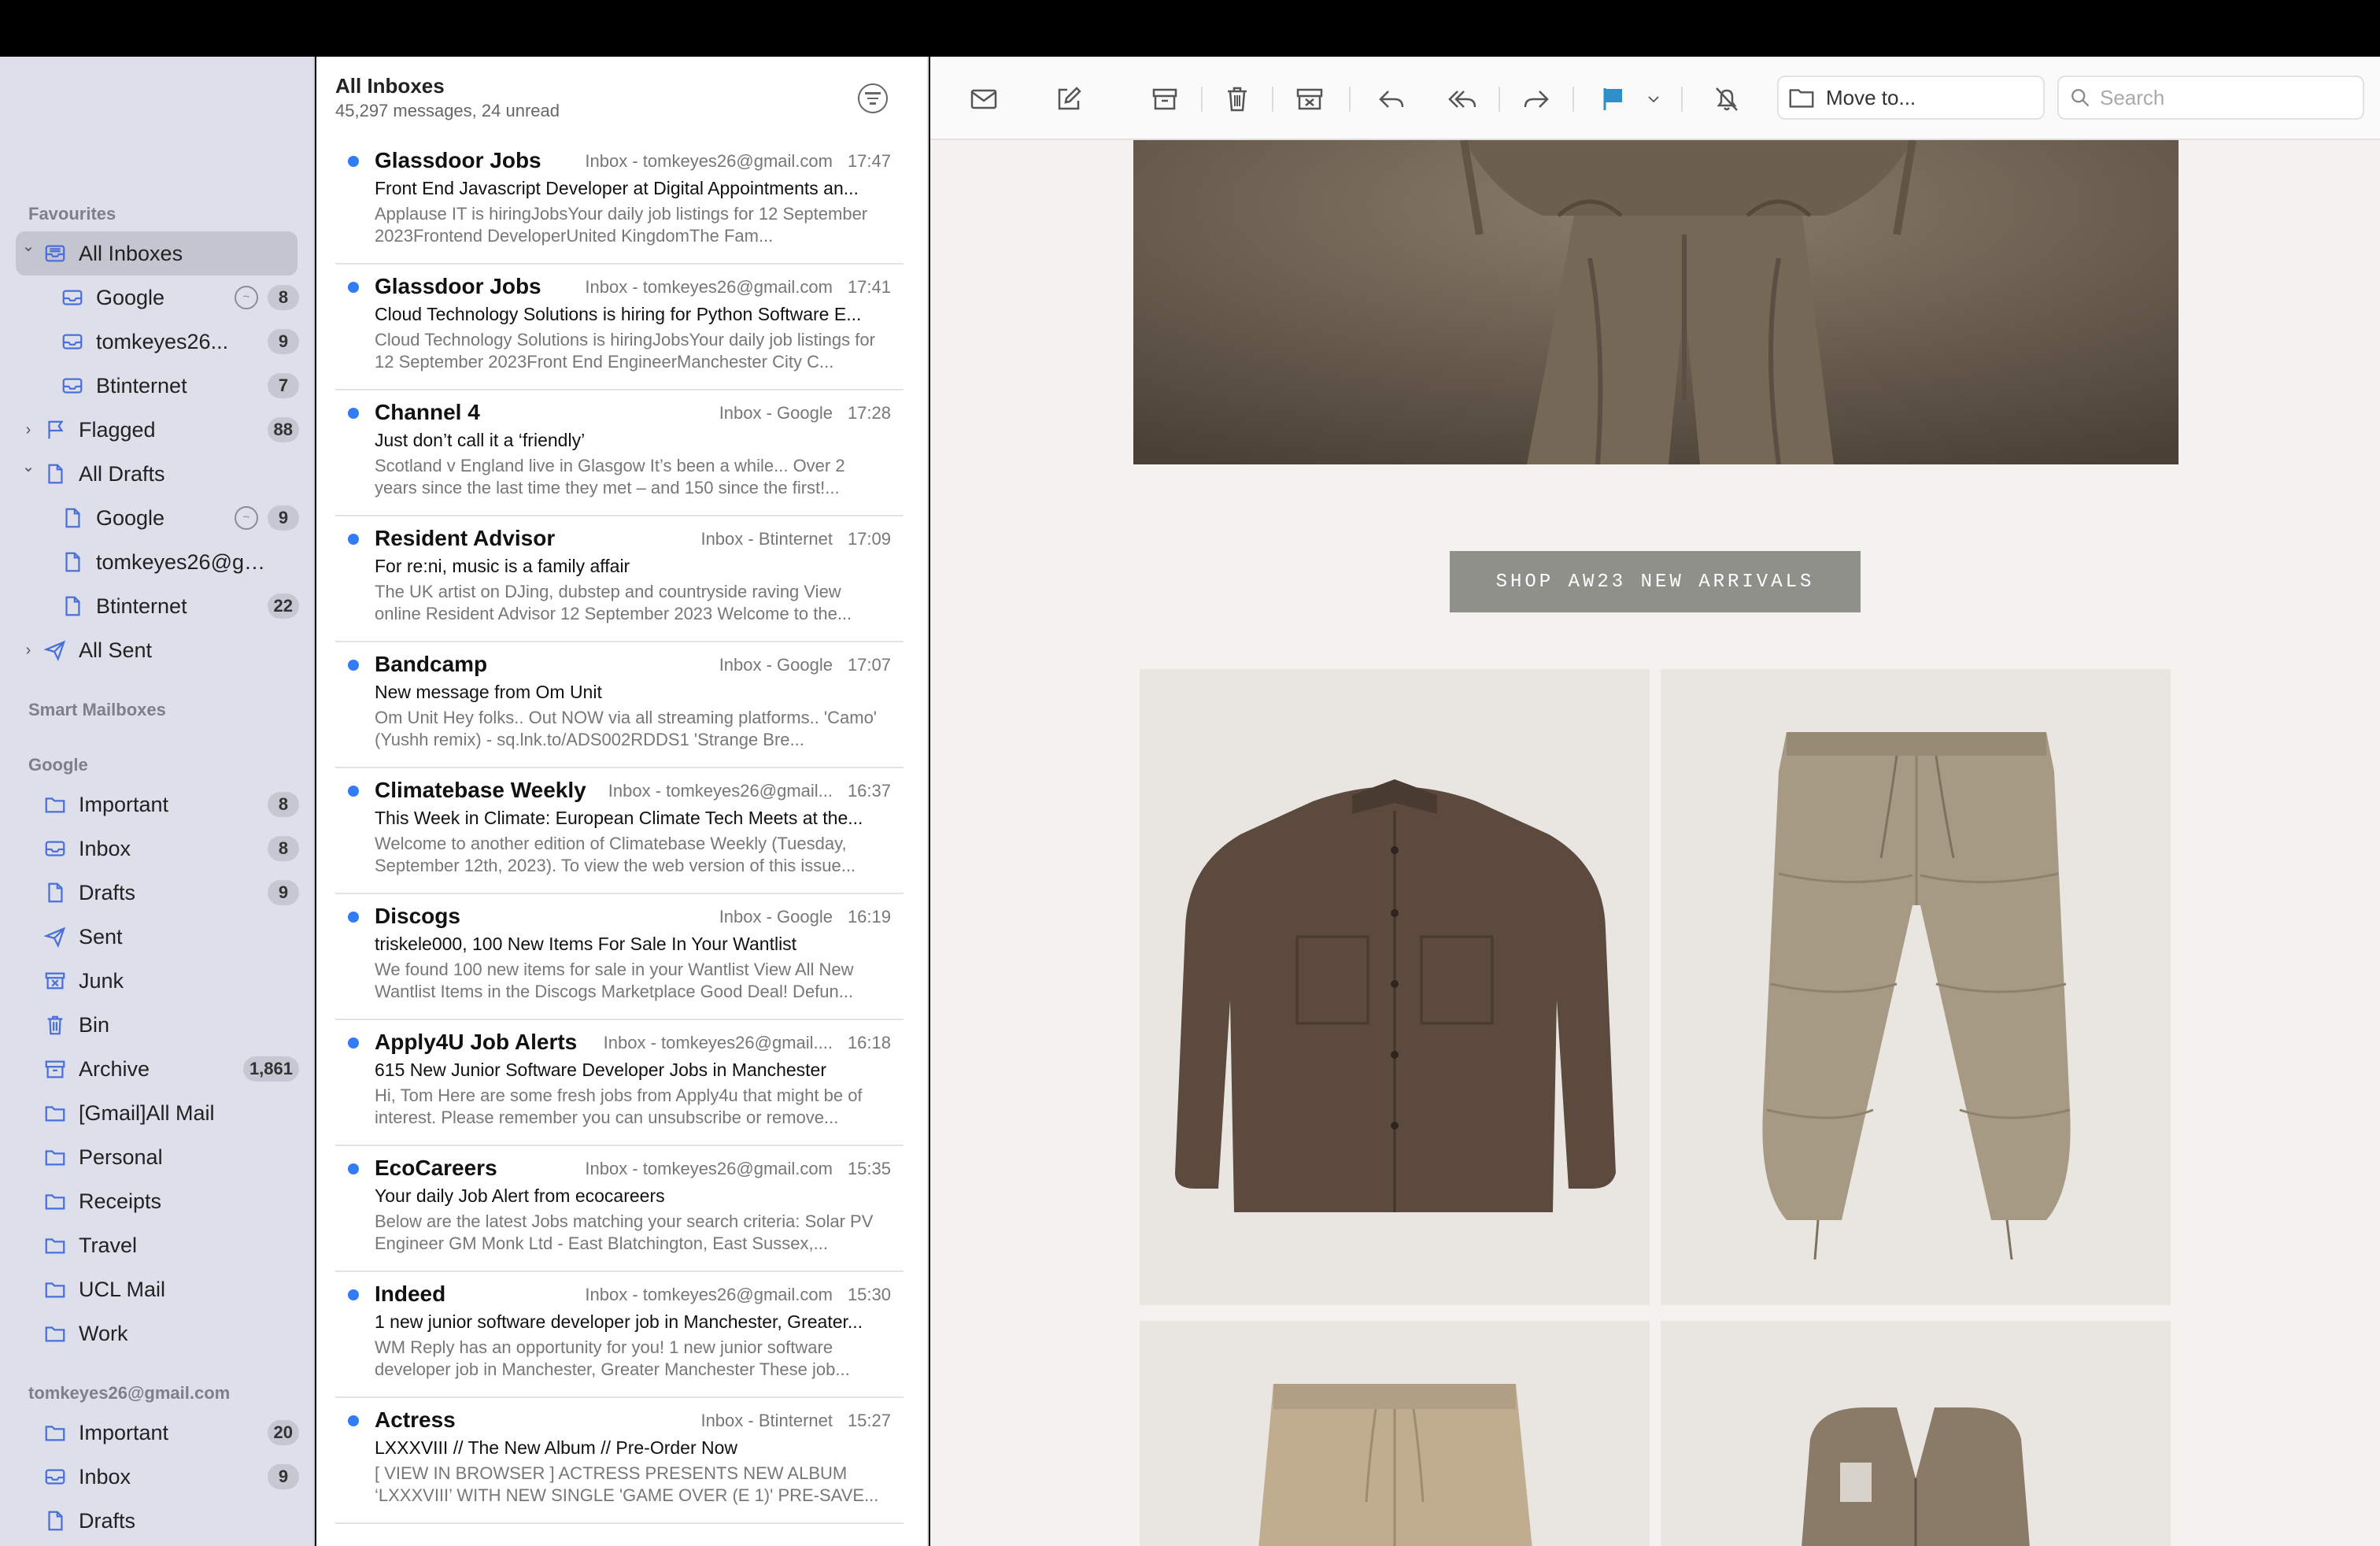  I want to click on archive-icon, so click(1165, 99).